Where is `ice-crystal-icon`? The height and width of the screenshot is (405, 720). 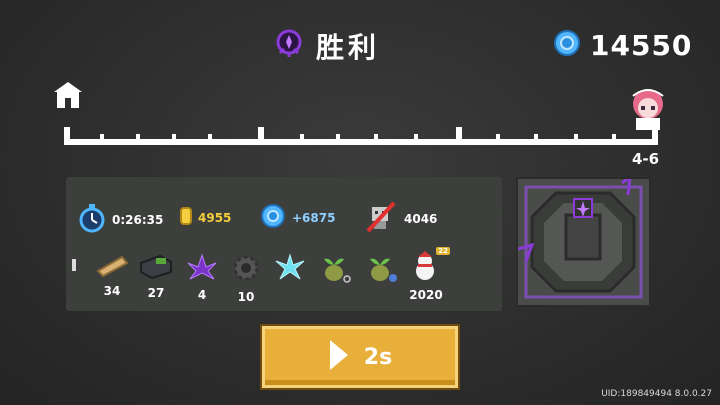 ice-crystal-icon is located at coordinates (290, 269).